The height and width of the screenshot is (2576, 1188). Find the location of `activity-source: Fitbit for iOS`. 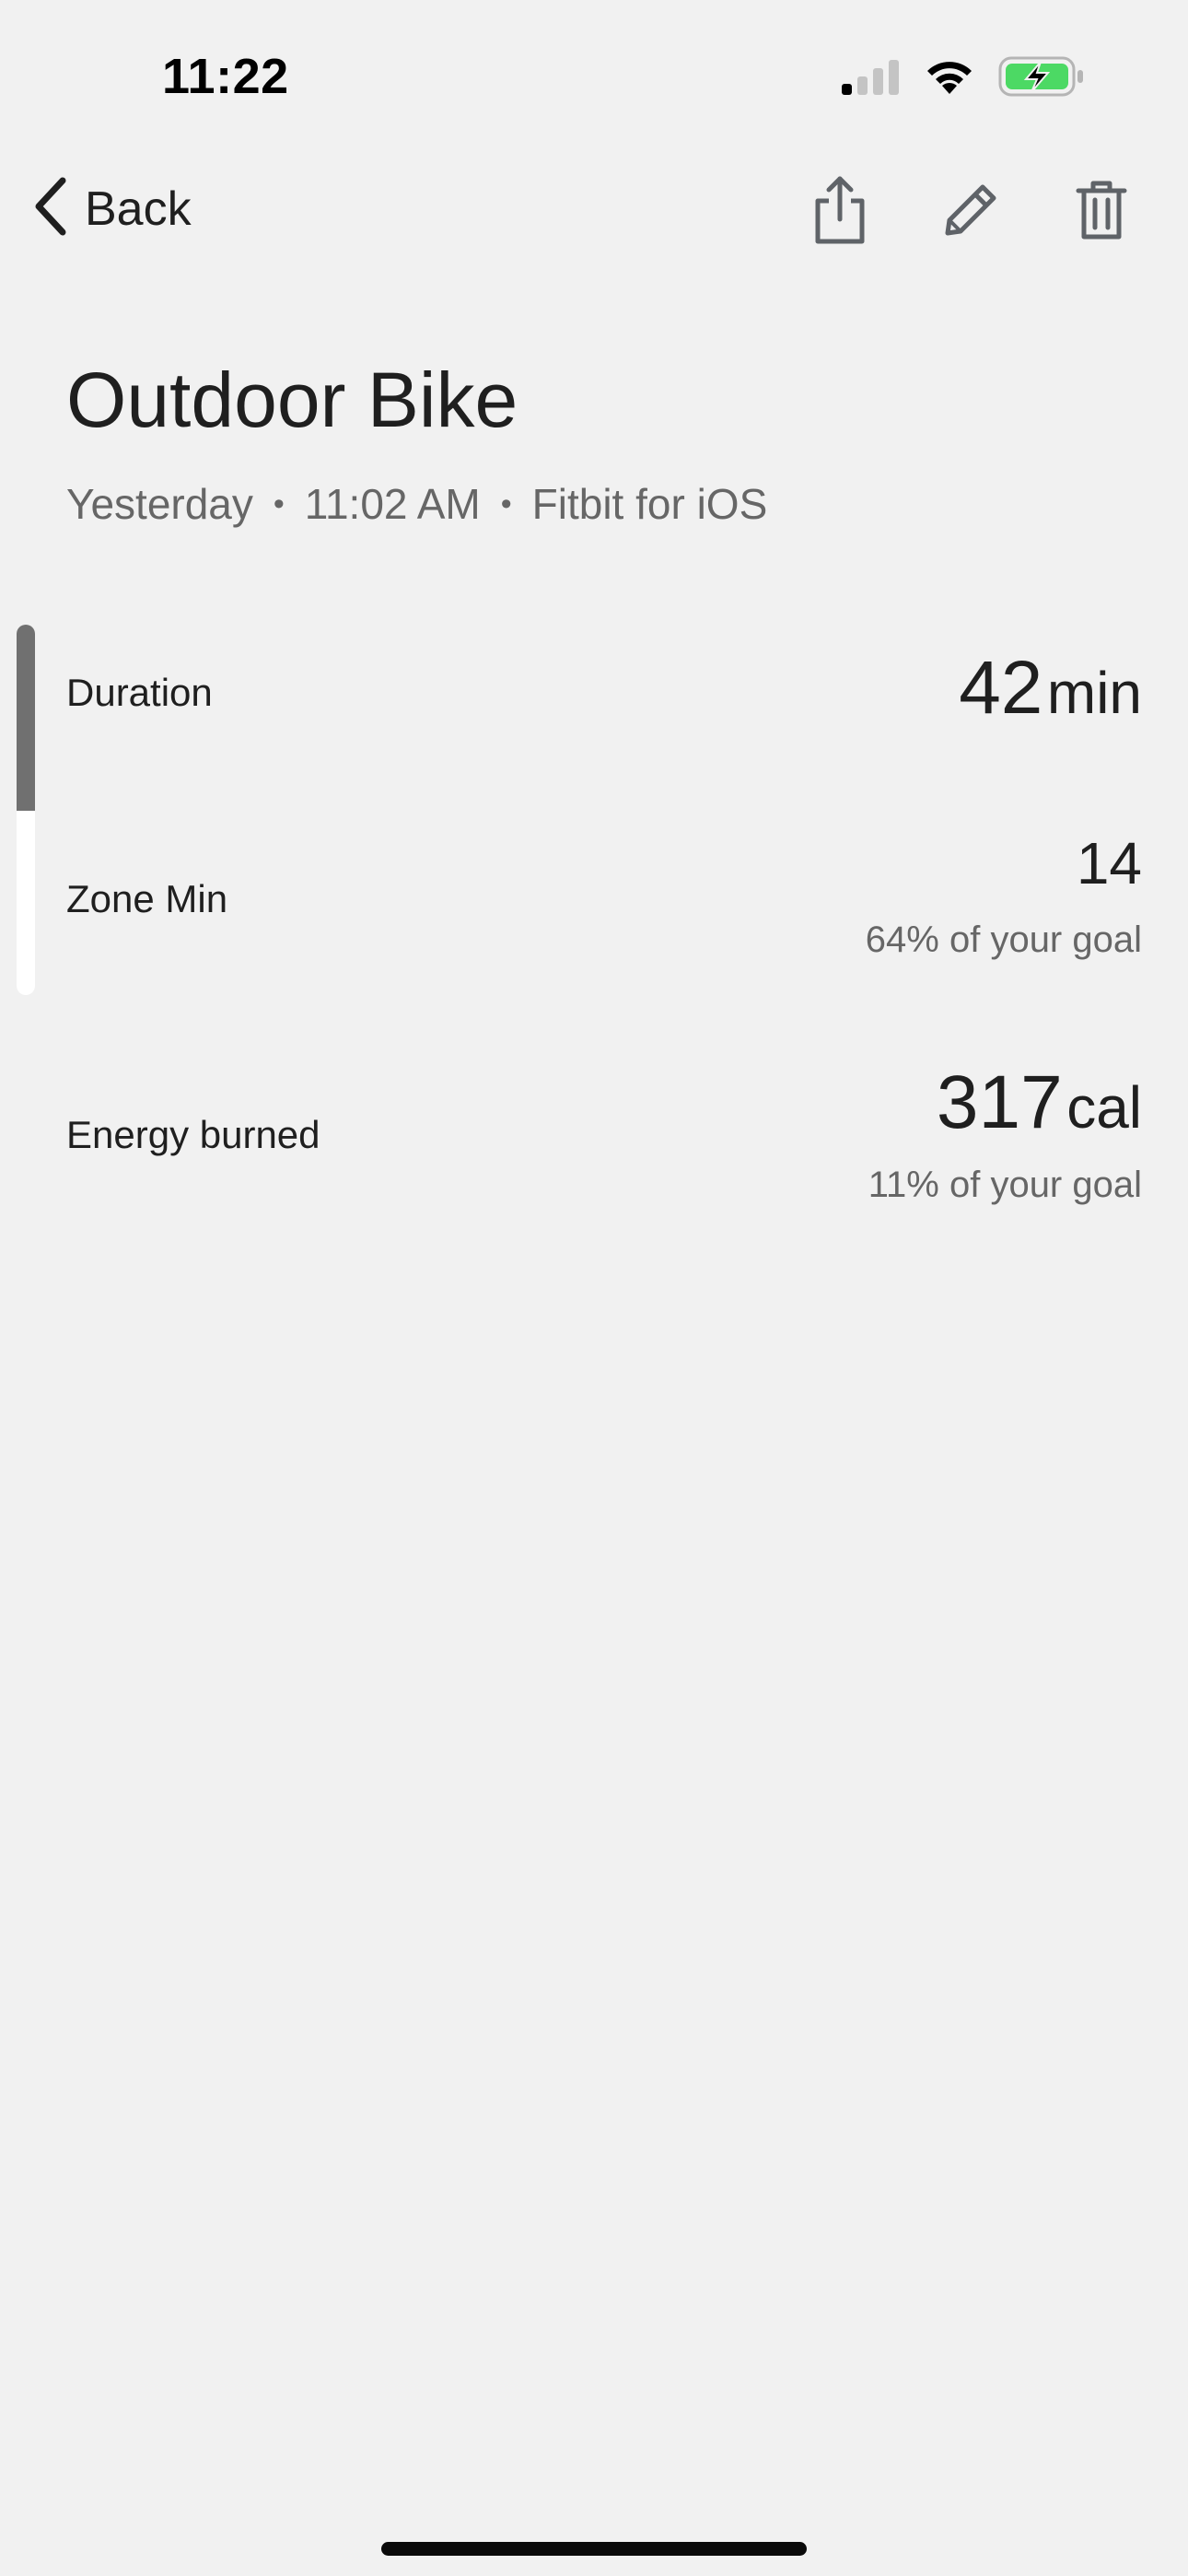

activity-source: Fitbit for iOS is located at coordinates (649, 504).